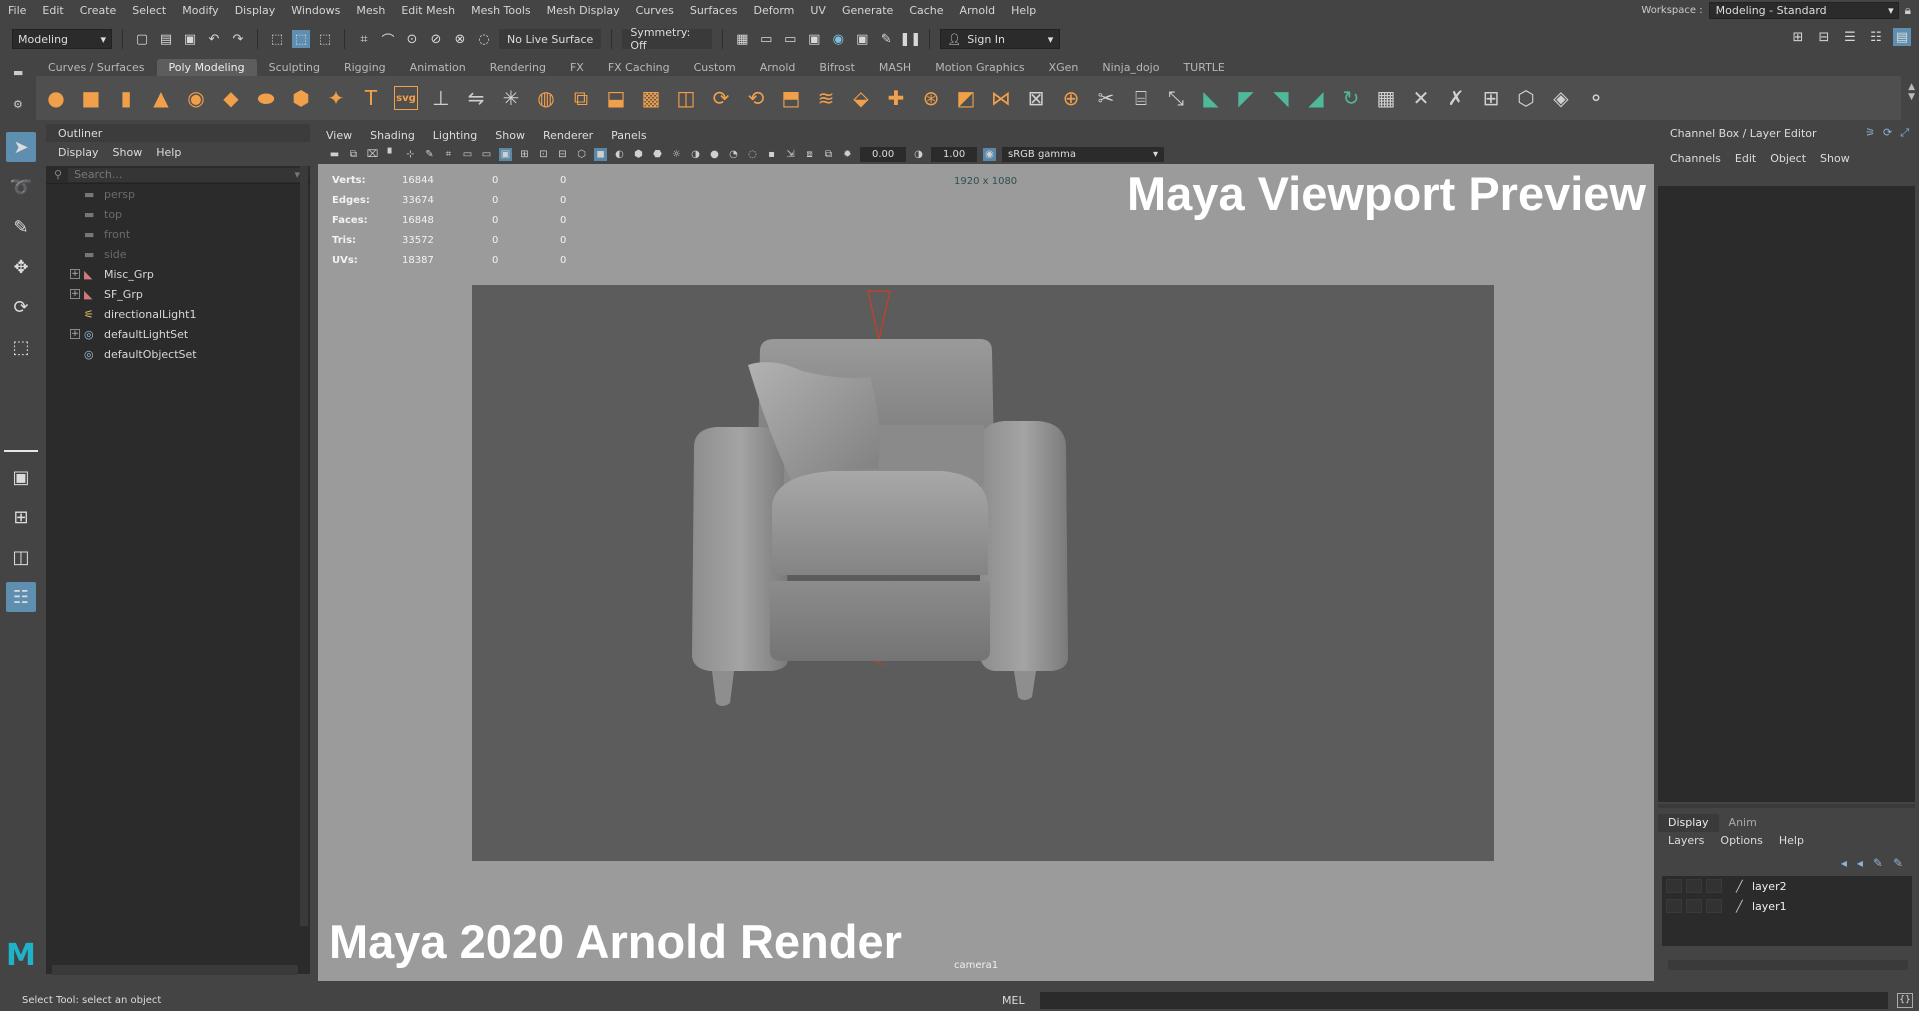 The width and height of the screenshot is (1919, 1011). Describe the element at coordinates (714, 10) in the screenshot. I see `menu-item: Surfaces` at that location.